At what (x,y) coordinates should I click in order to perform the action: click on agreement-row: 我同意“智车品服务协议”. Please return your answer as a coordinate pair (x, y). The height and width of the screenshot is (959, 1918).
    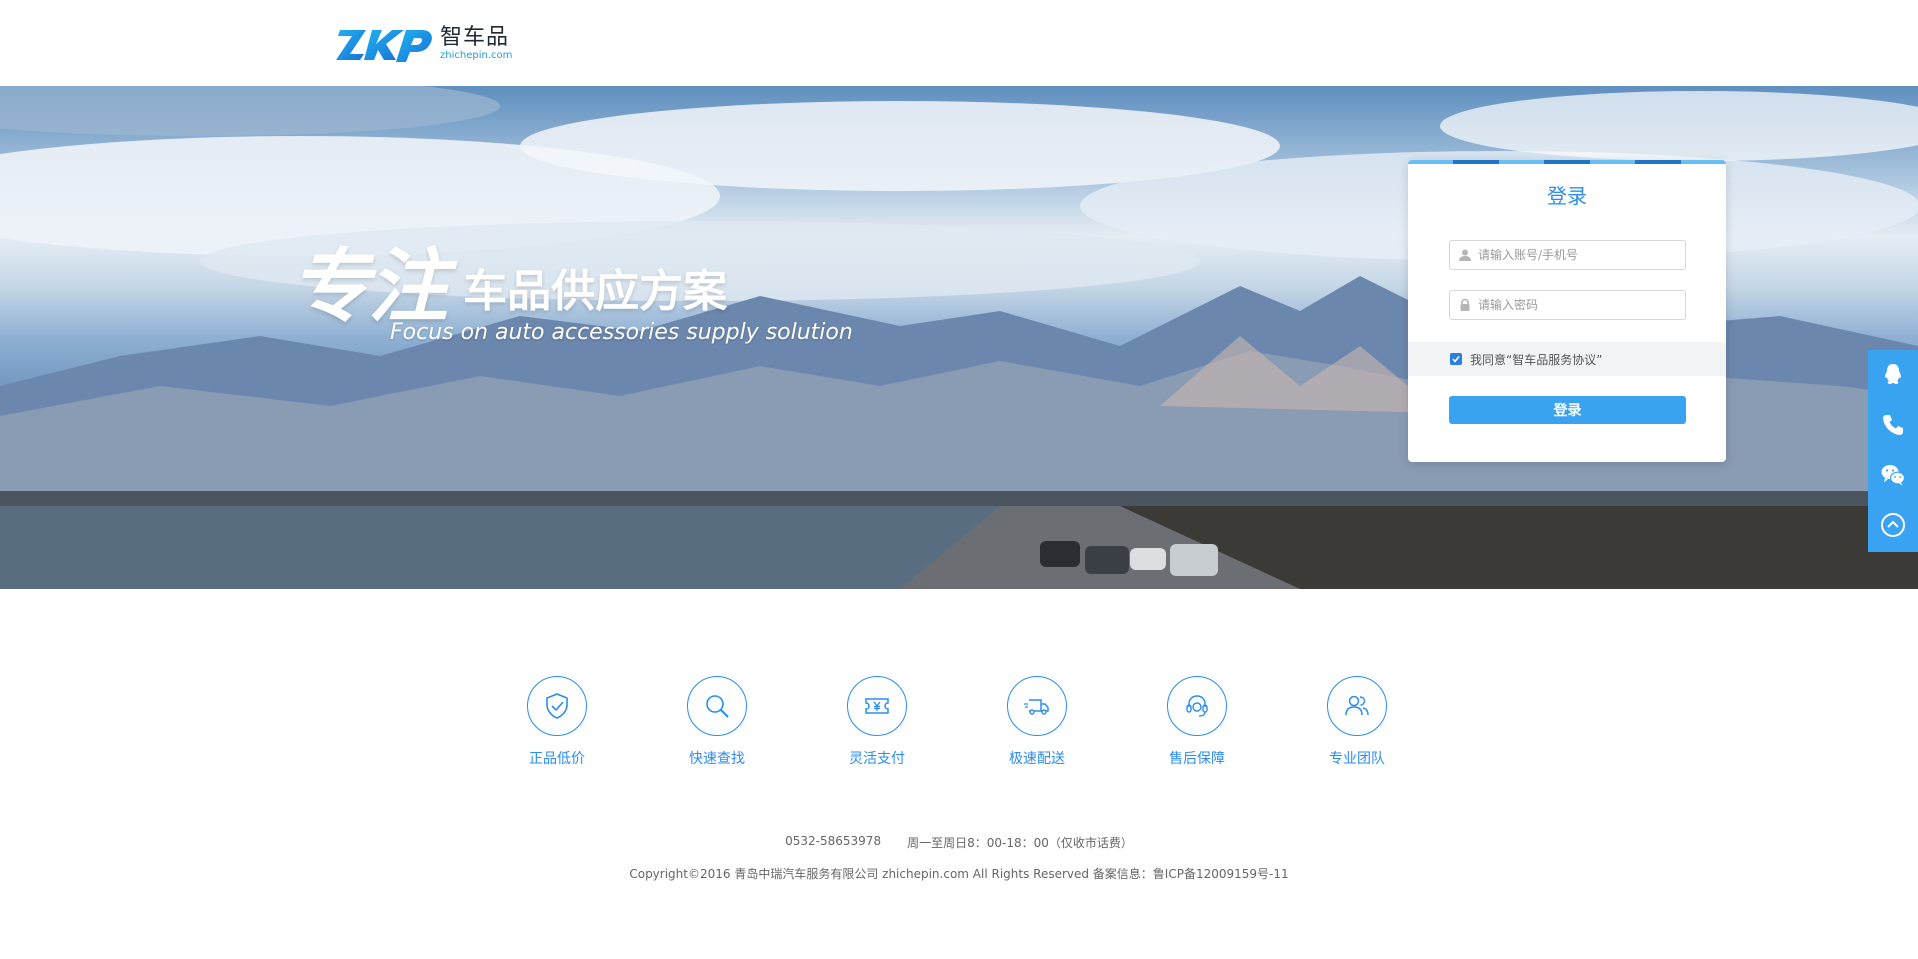
    Looking at the image, I should click on (1567, 359).